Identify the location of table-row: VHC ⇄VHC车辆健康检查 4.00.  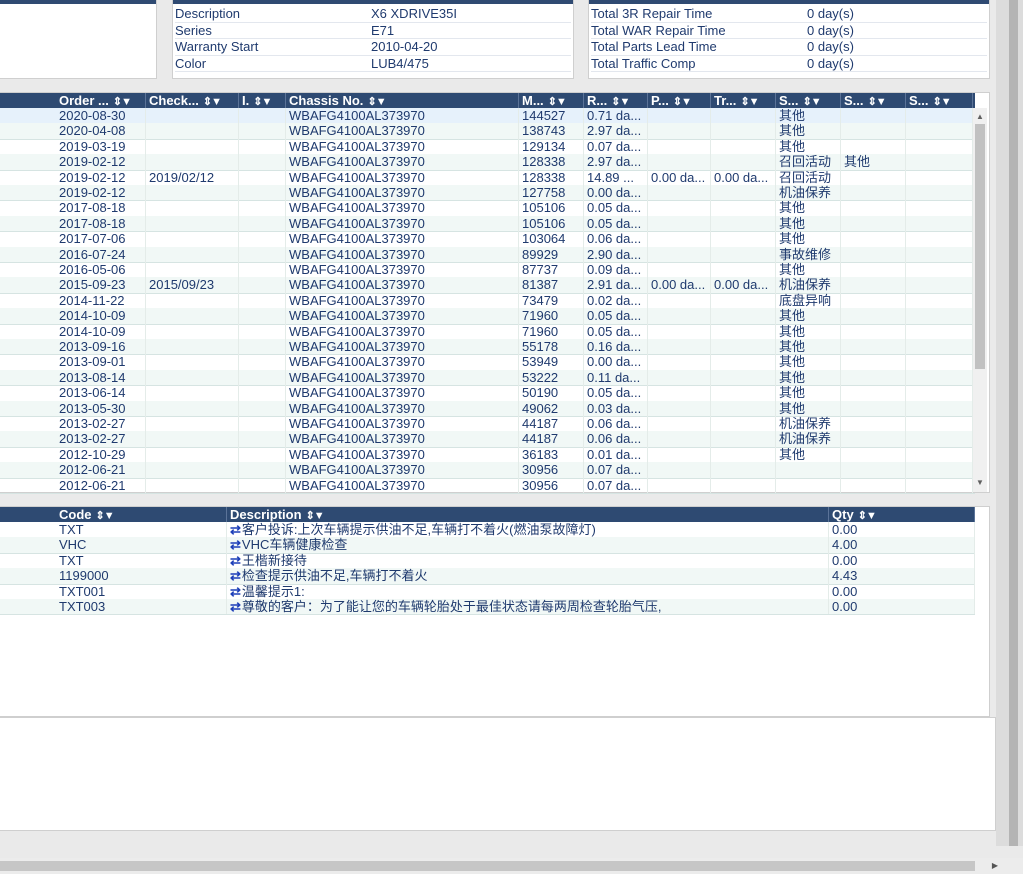
(487, 545).